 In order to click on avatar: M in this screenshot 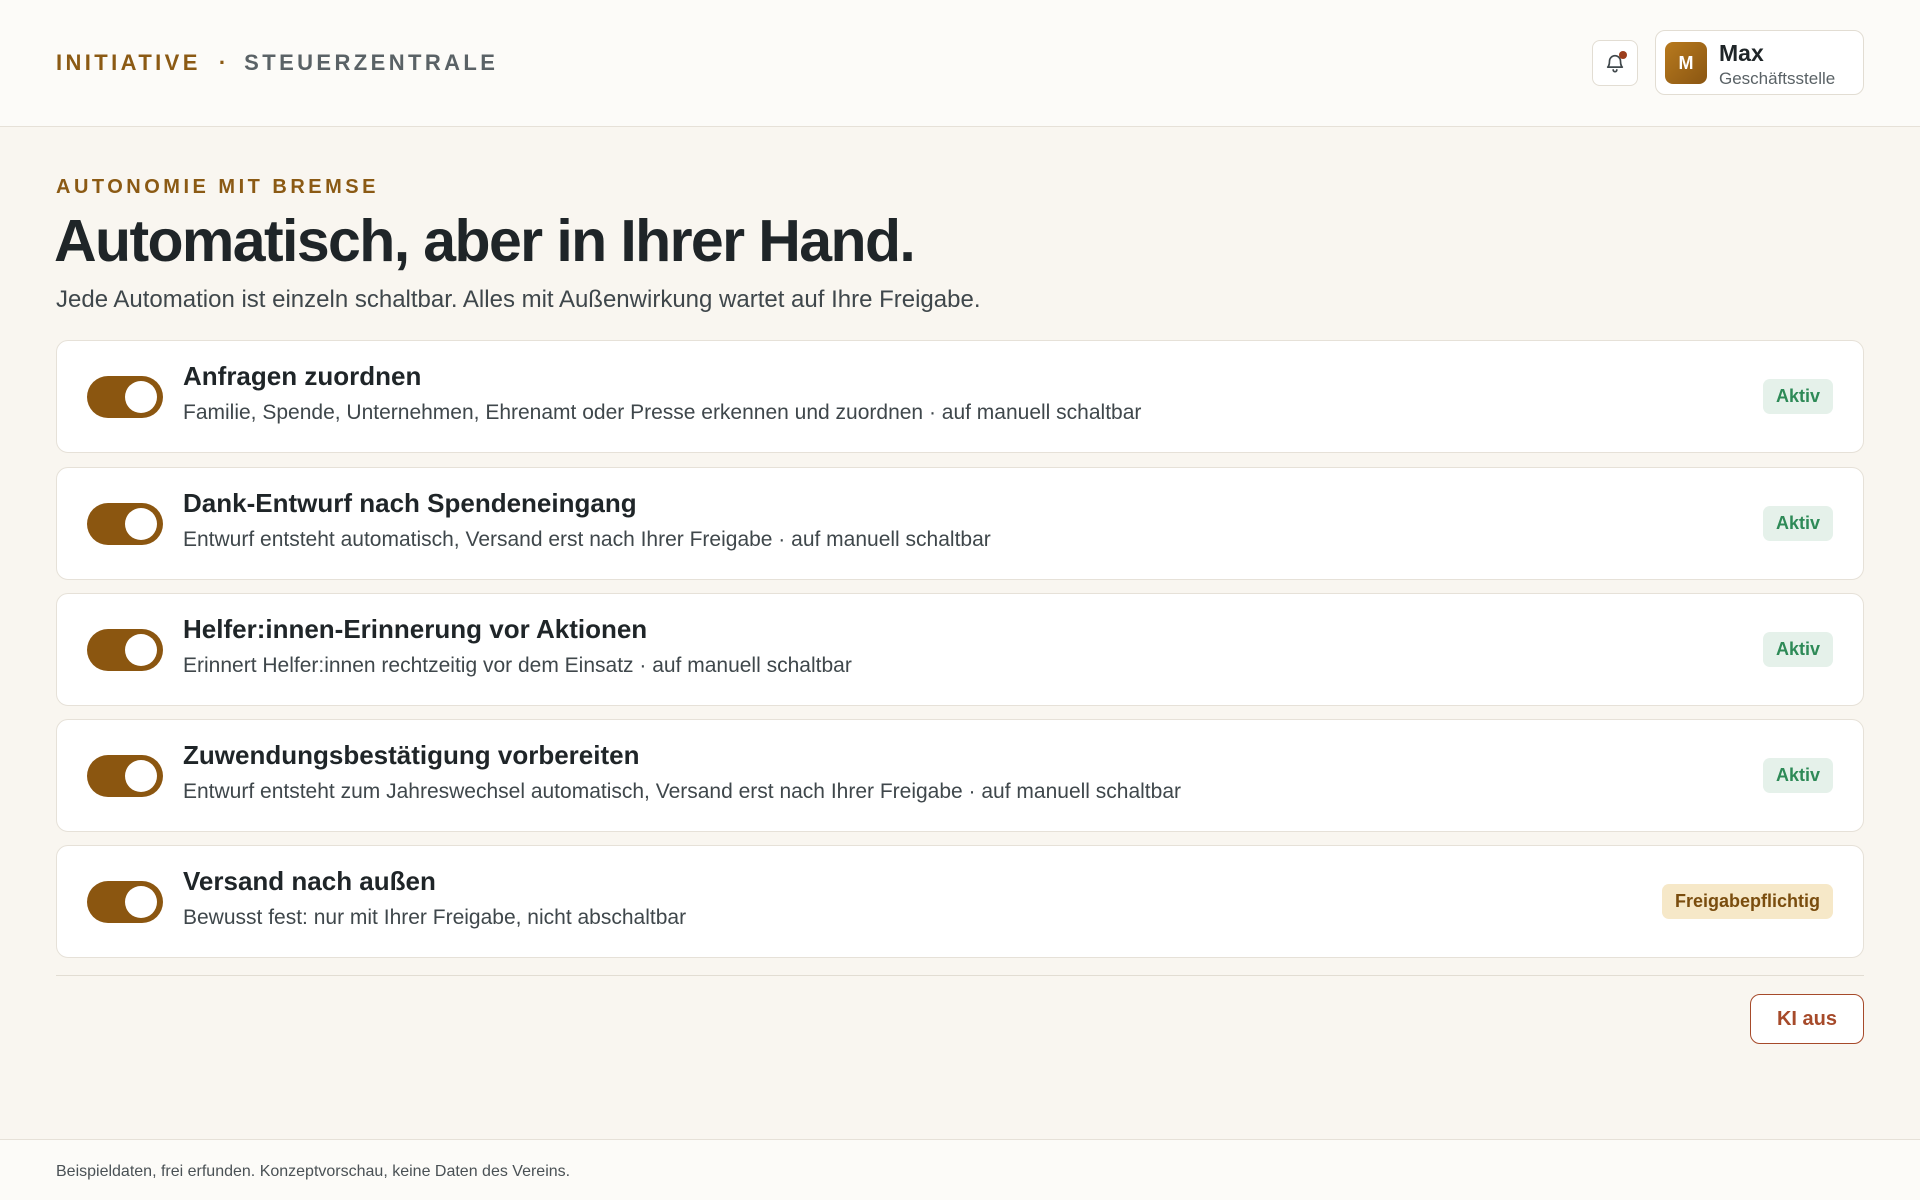, I will do `click(1686, 63)`.